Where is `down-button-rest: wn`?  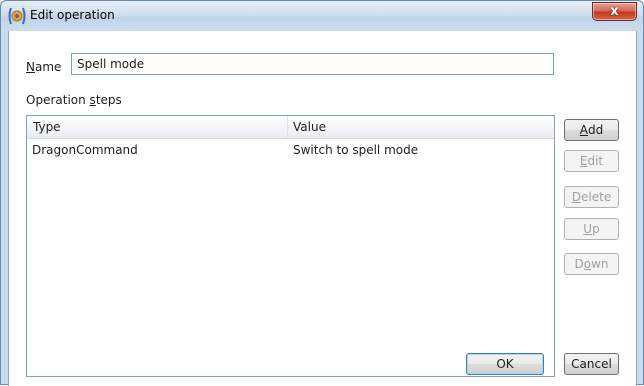 down-button-rest: wn is located at coordinates (600, 264).